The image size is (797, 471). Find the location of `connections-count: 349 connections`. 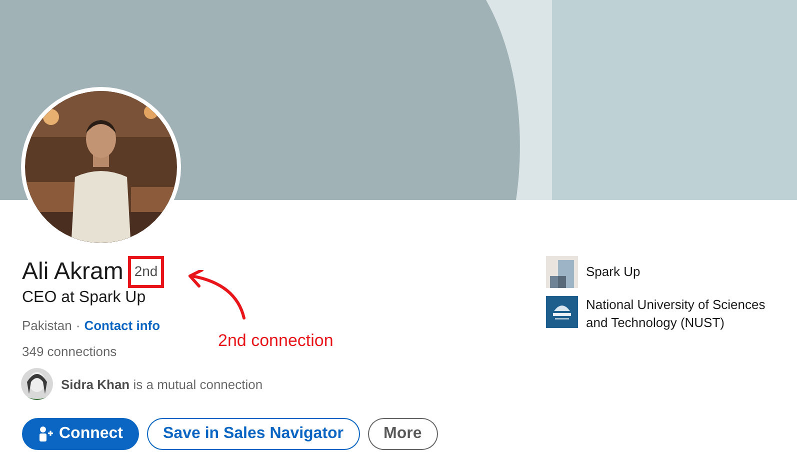

connections-count: 349 connections is located at coordinates (70, 351).